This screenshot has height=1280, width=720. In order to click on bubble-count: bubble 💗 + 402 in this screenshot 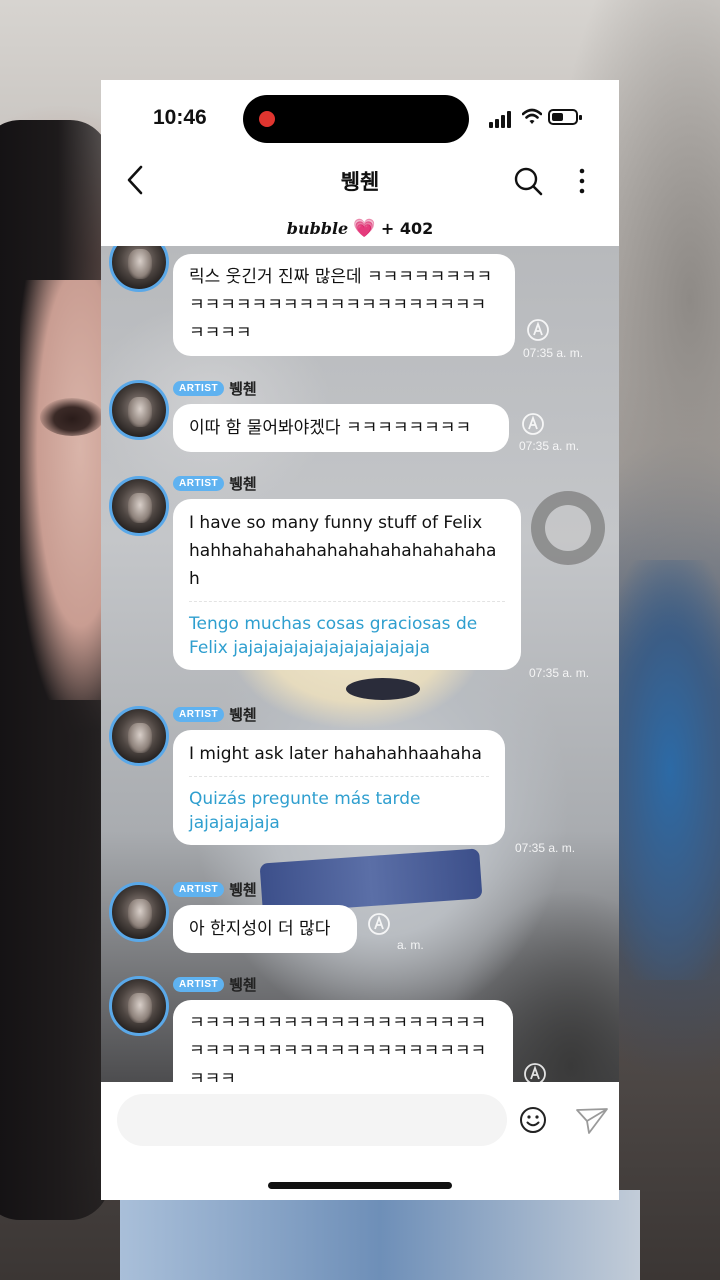, I will do `click(360, 228)`.